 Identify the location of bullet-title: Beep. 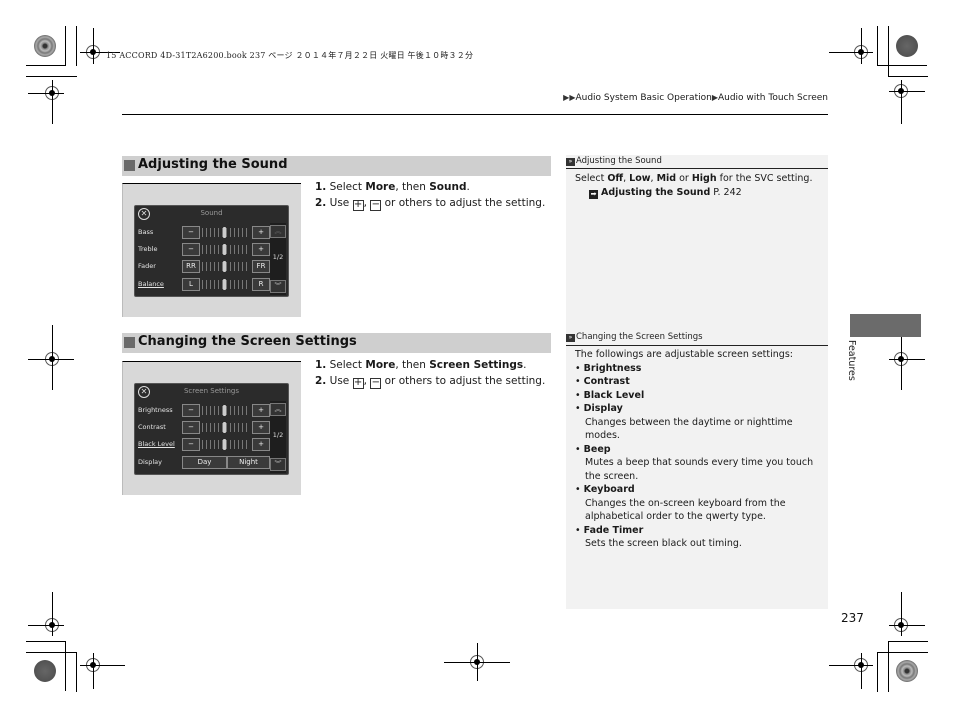
(597, 449).